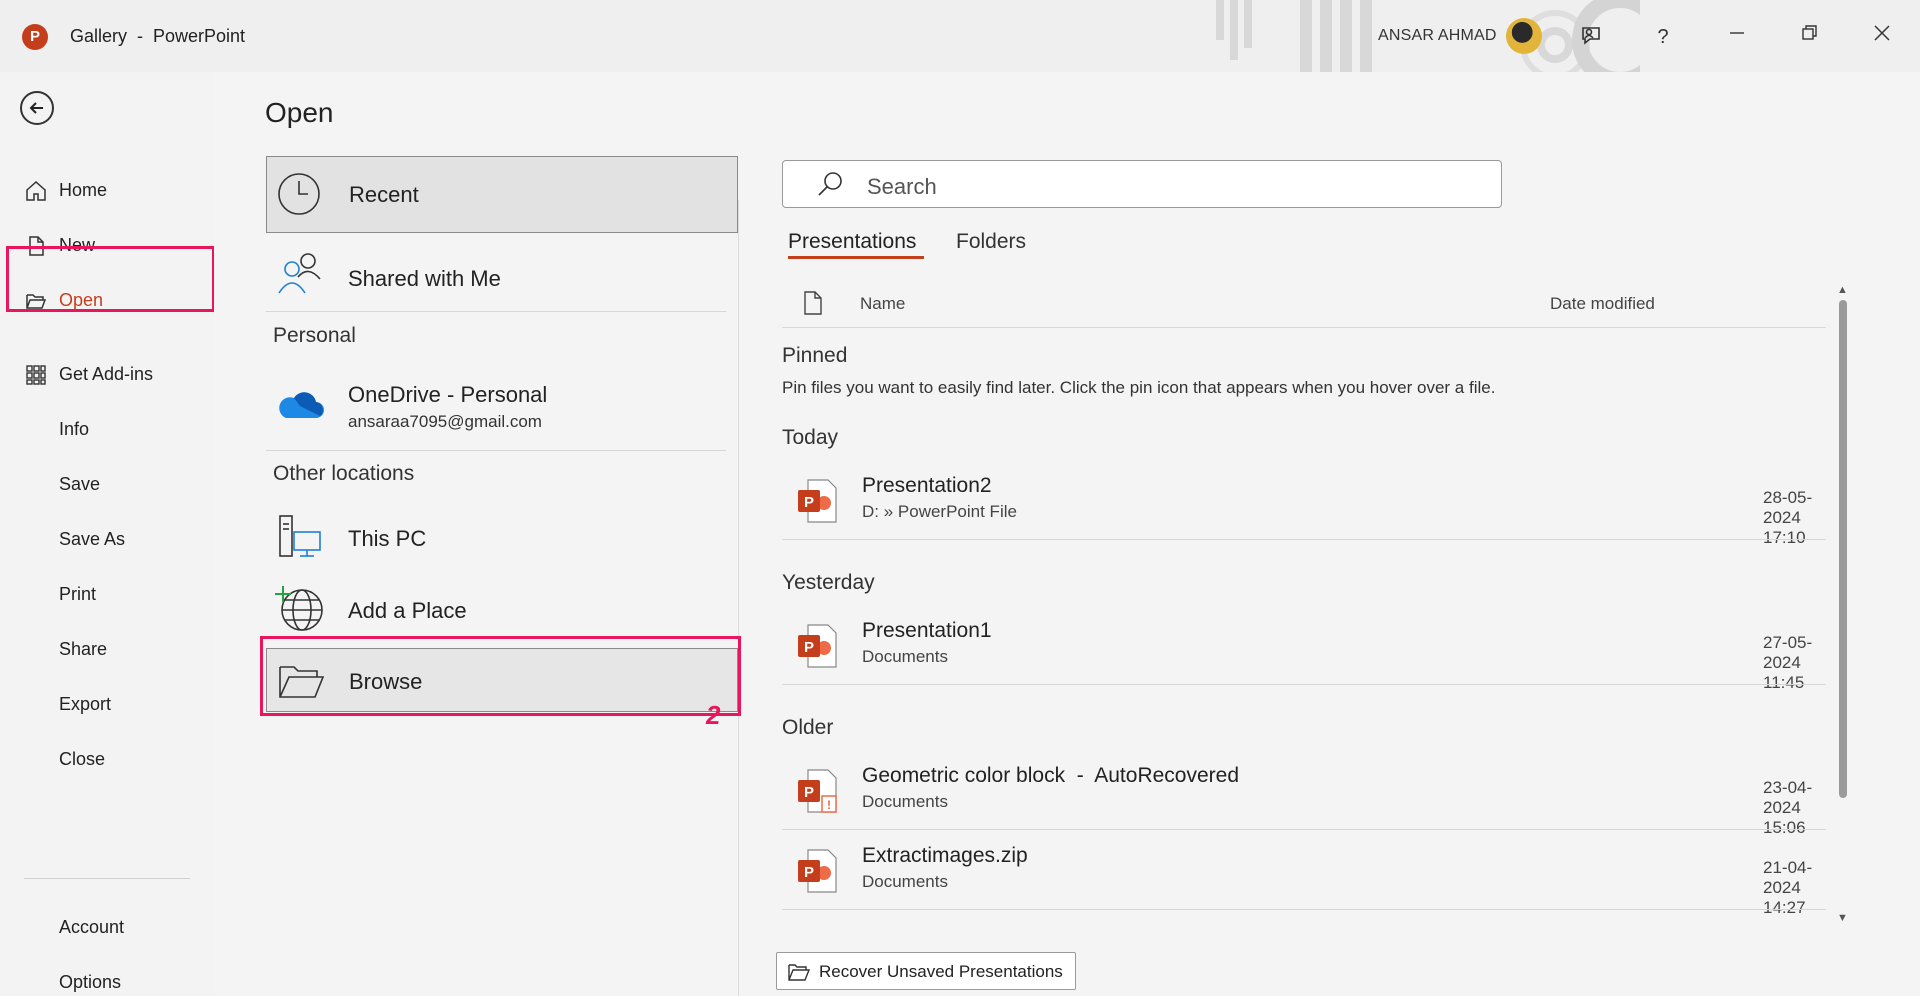  I want to click on nav-item-label: Account, so click(92, 927).